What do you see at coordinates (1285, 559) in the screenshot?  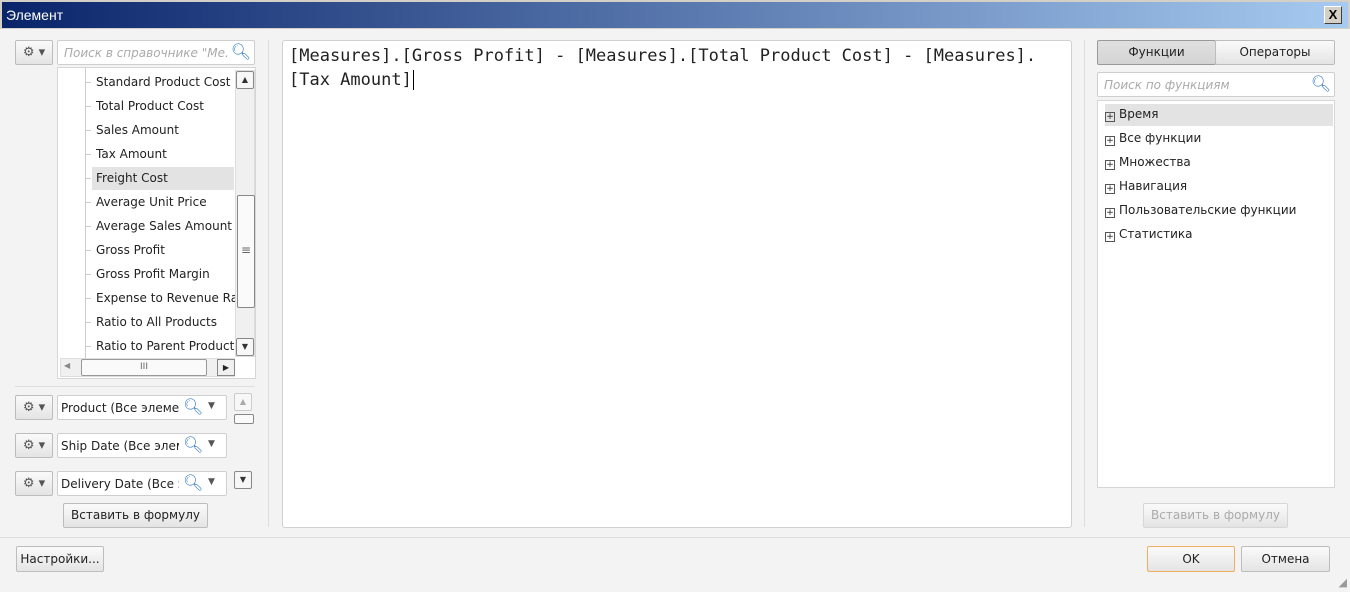 I see `cancel-button: Отмена` at bounding box center [1285, 559].